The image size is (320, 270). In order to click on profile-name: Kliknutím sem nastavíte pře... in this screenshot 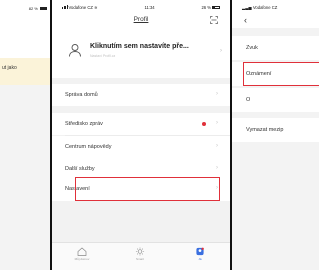, I will do `click(139, 46)`.